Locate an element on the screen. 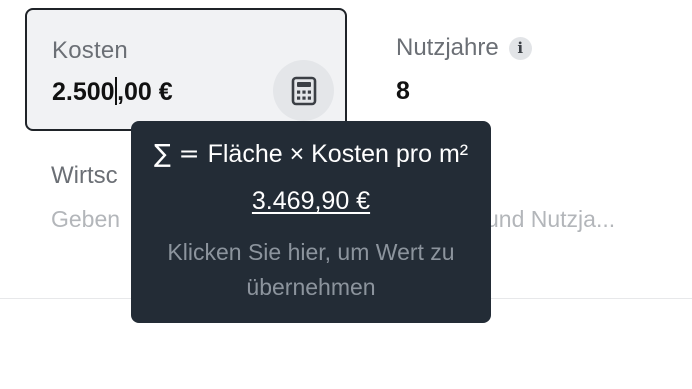 This screenshot has height=389, width=692. tooltip-result: 3.469,90 € is located at coordinates (311, 201).